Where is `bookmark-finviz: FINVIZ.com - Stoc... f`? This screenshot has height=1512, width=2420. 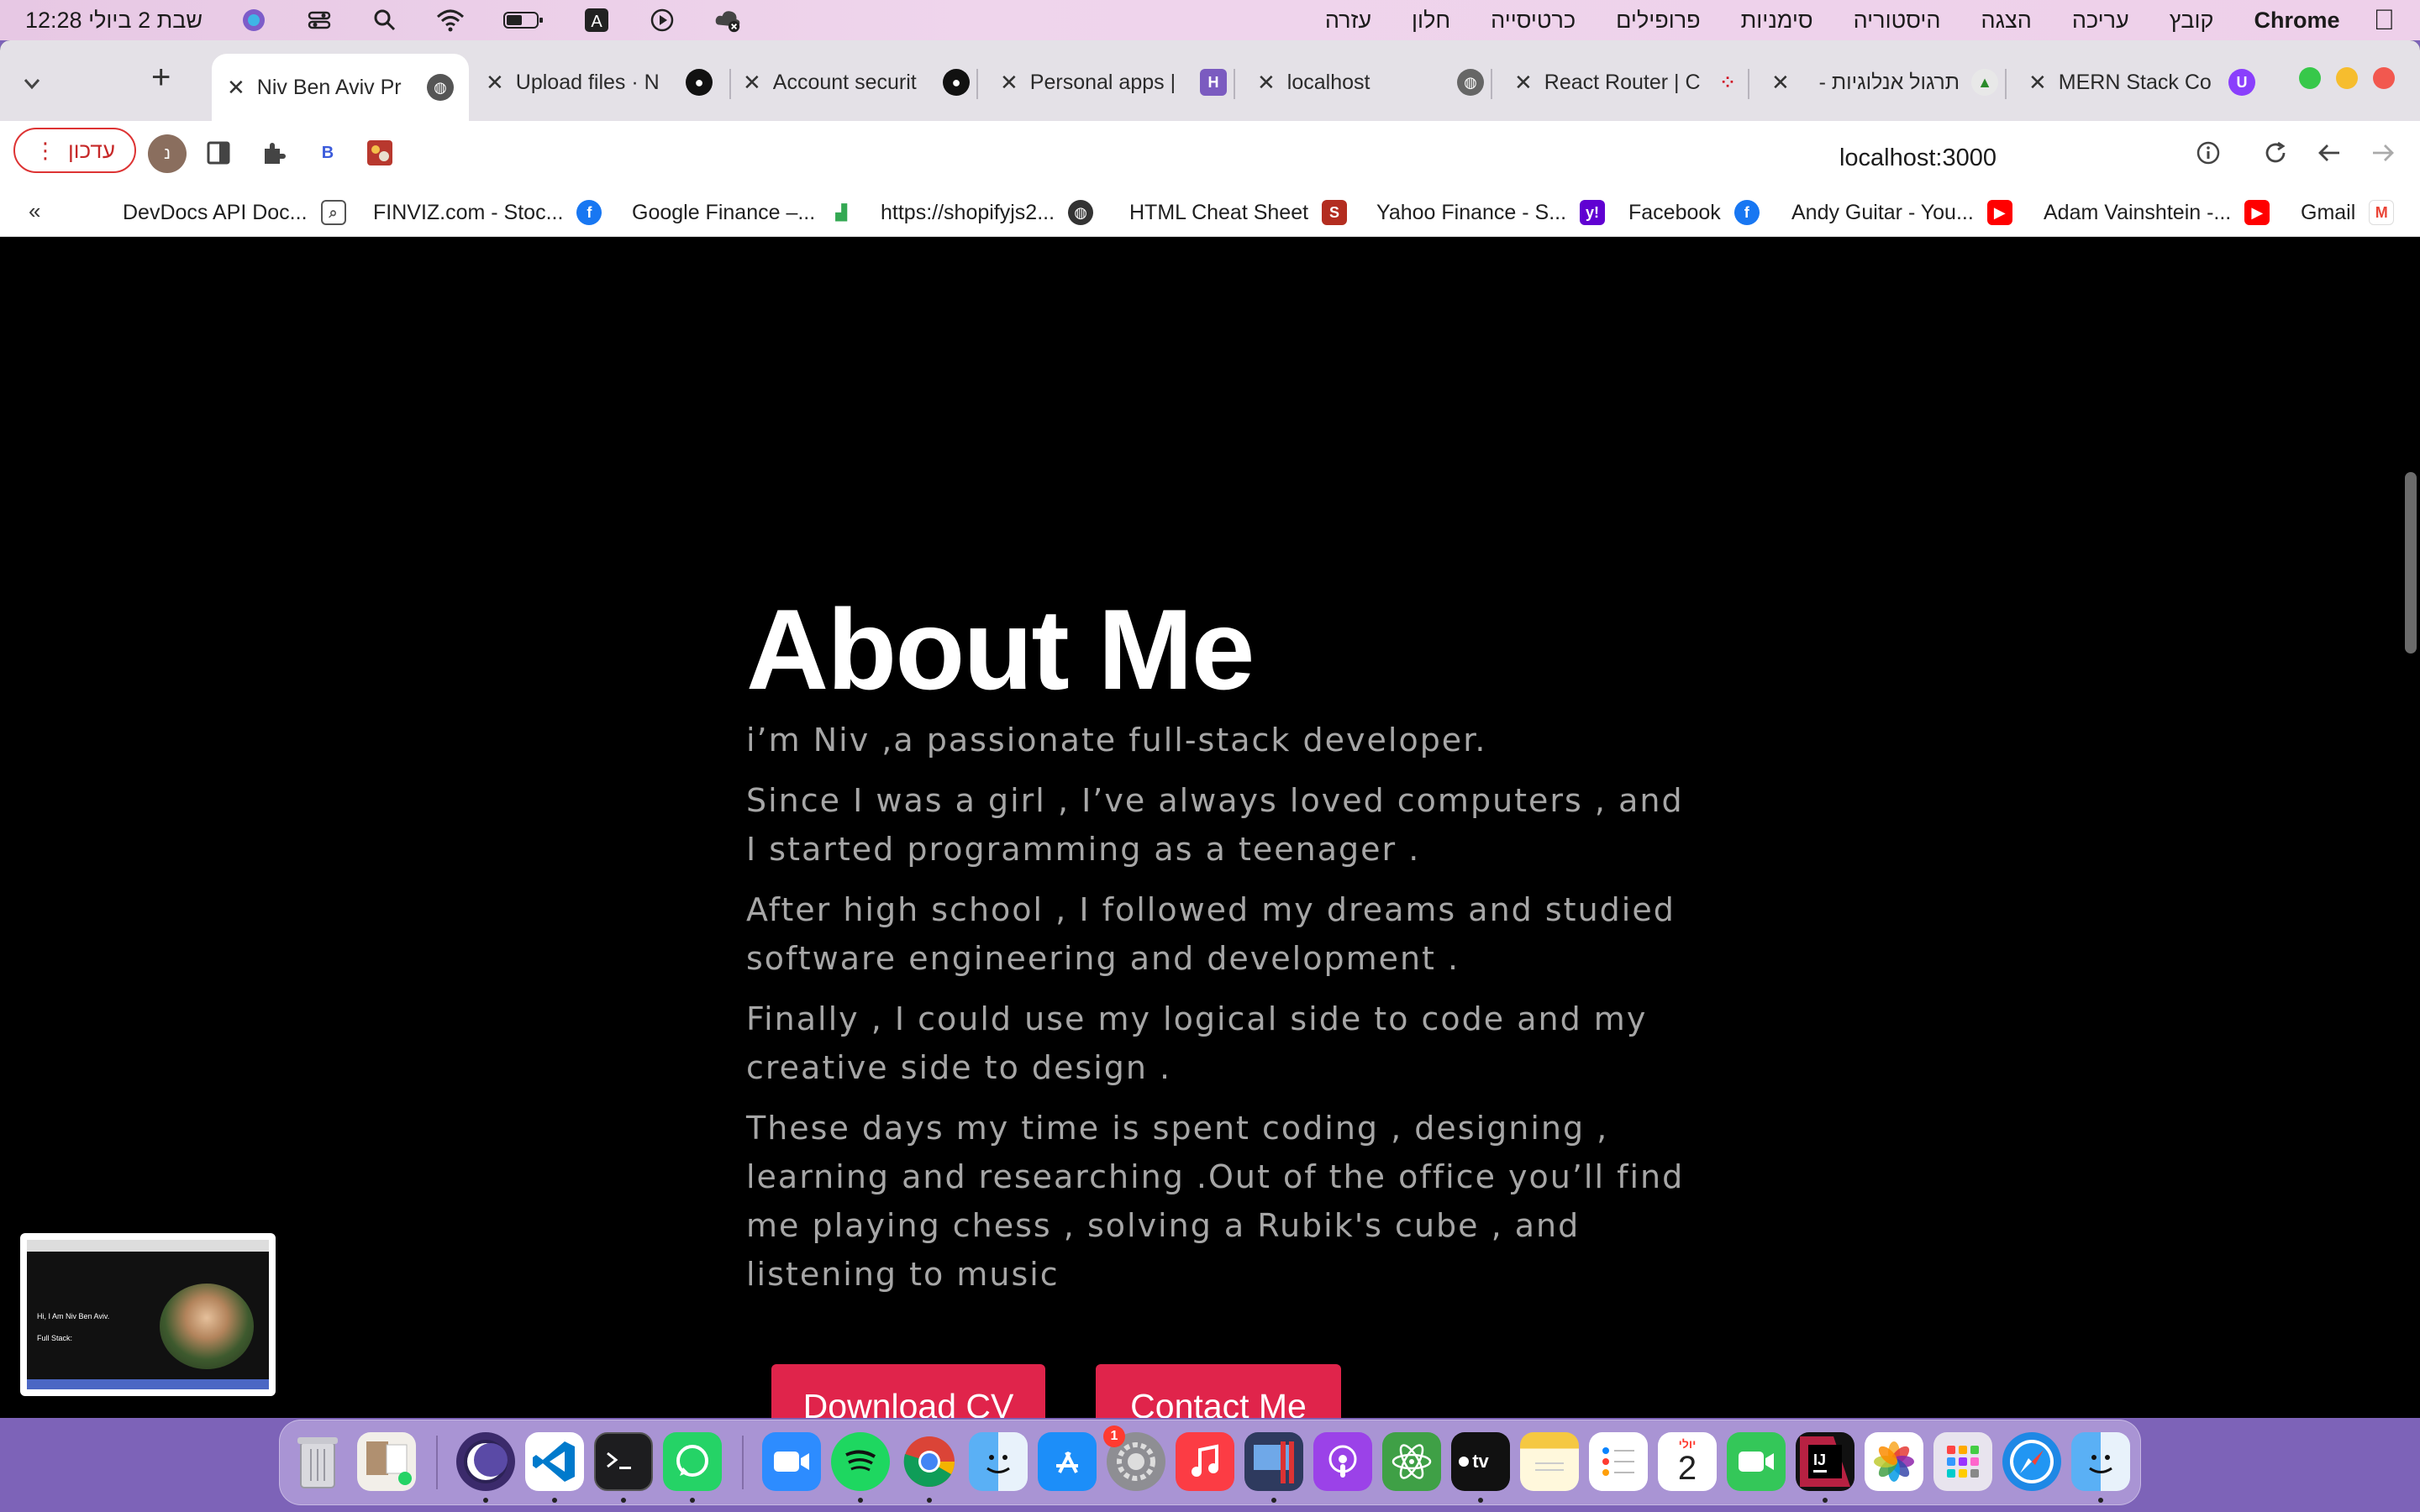 bookmark-finviz: FINVIZ.com - Stoc... f is located at coordinates (487, 212).